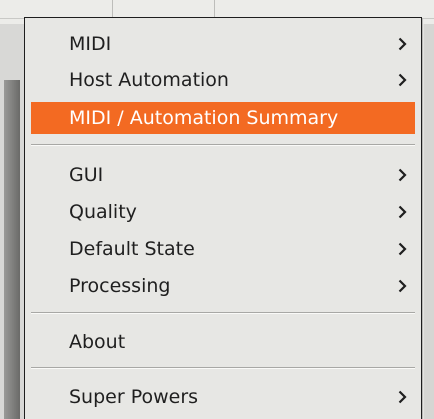 Image resolution: width=434 pixels, height=419 pixels. Describe the element at coordinates (132, 249) in the screenshot. I see `menu-item-label: Default State` at that location.